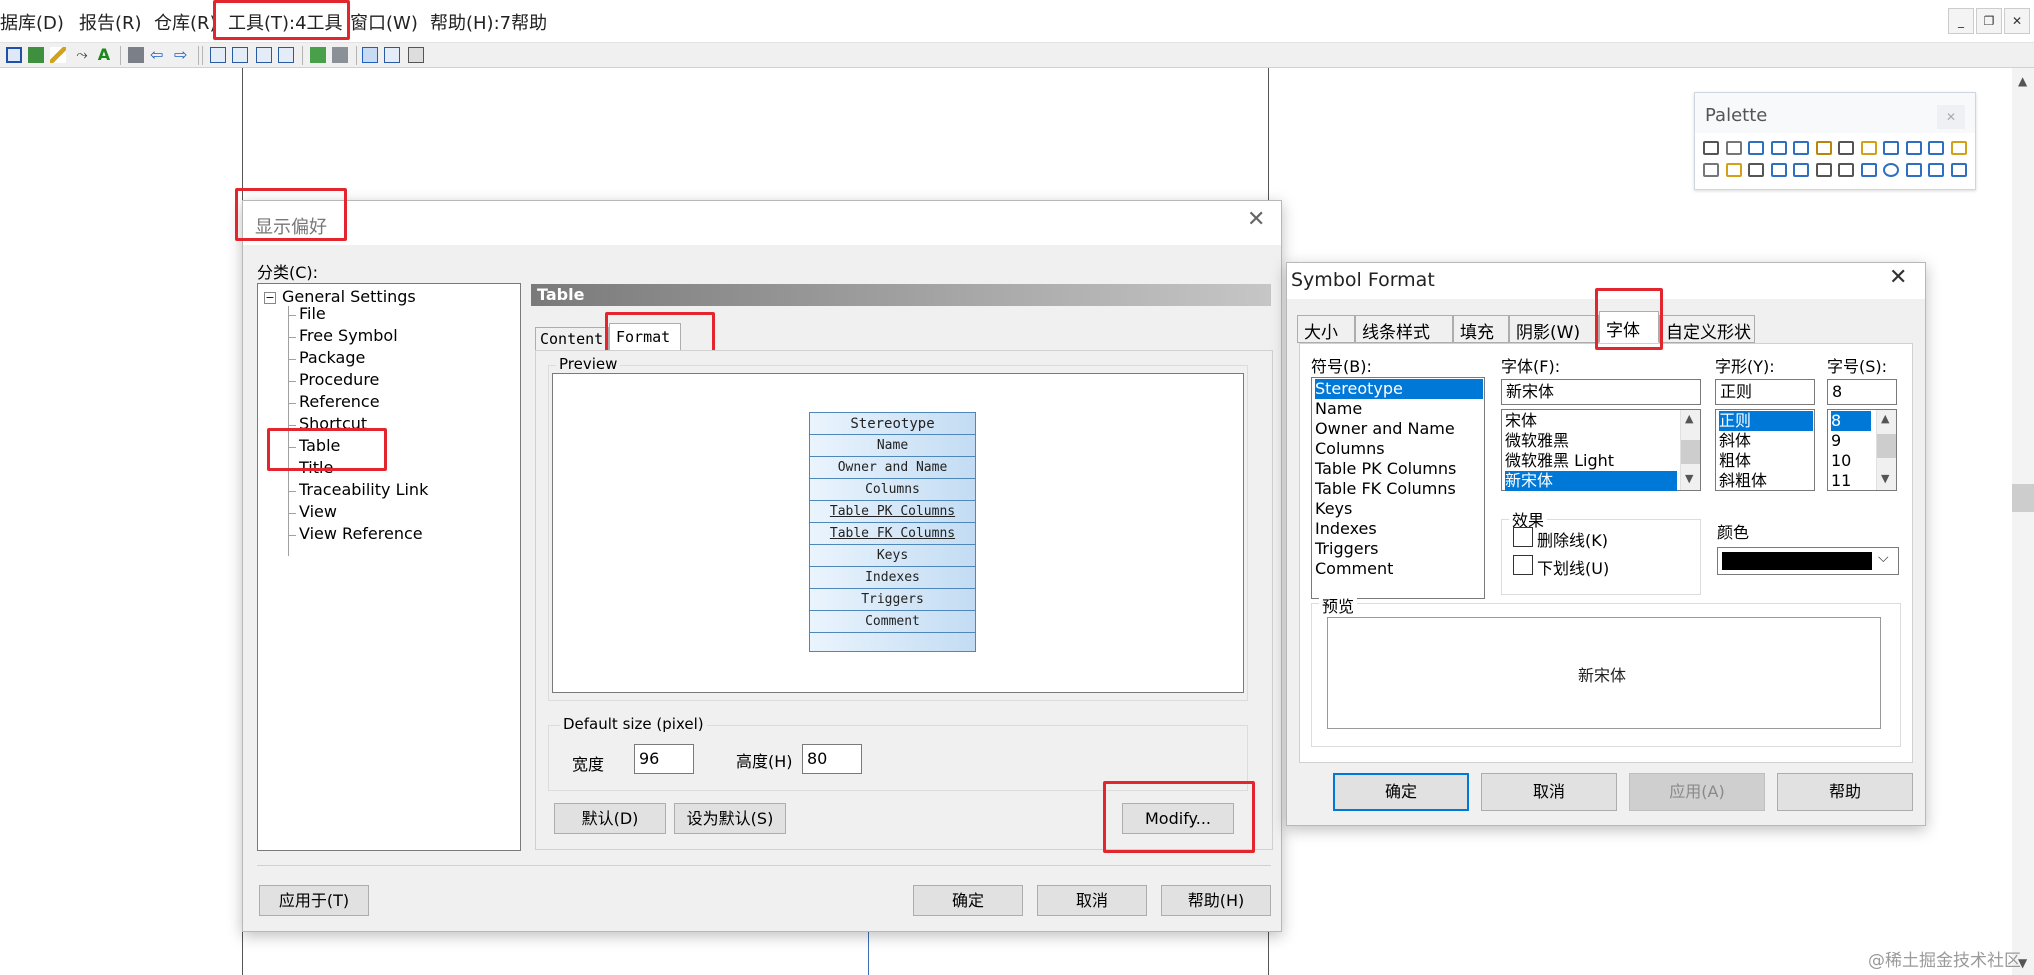 The image size is (2034, 975). Describe the element at coordinates (1591, 461) in the screenshot. I see `font-item: 微软雅黑 Light` at that location.